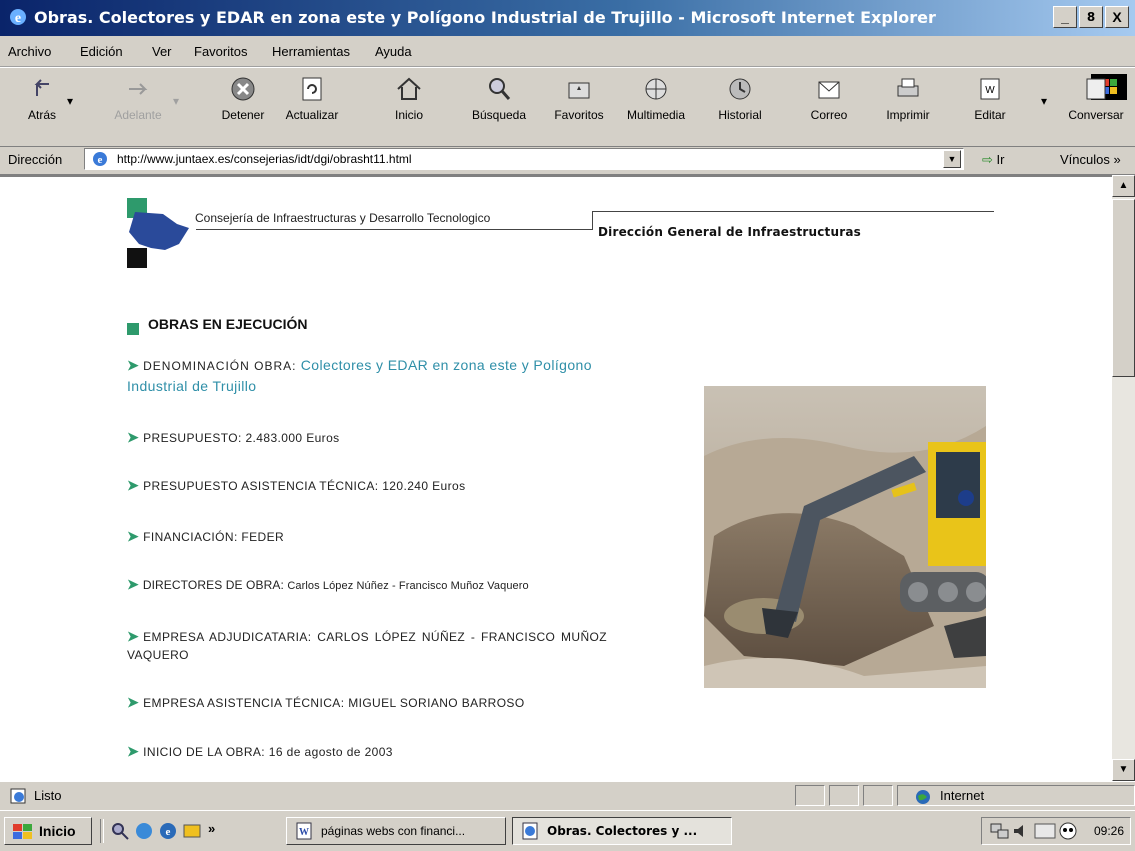 This screenshot has width=1135, height=851. What do you see at coordinates (1044, 101) in the screenshot?
I see `edit-dropdown: ▾` at bounding box center [1044, 101].